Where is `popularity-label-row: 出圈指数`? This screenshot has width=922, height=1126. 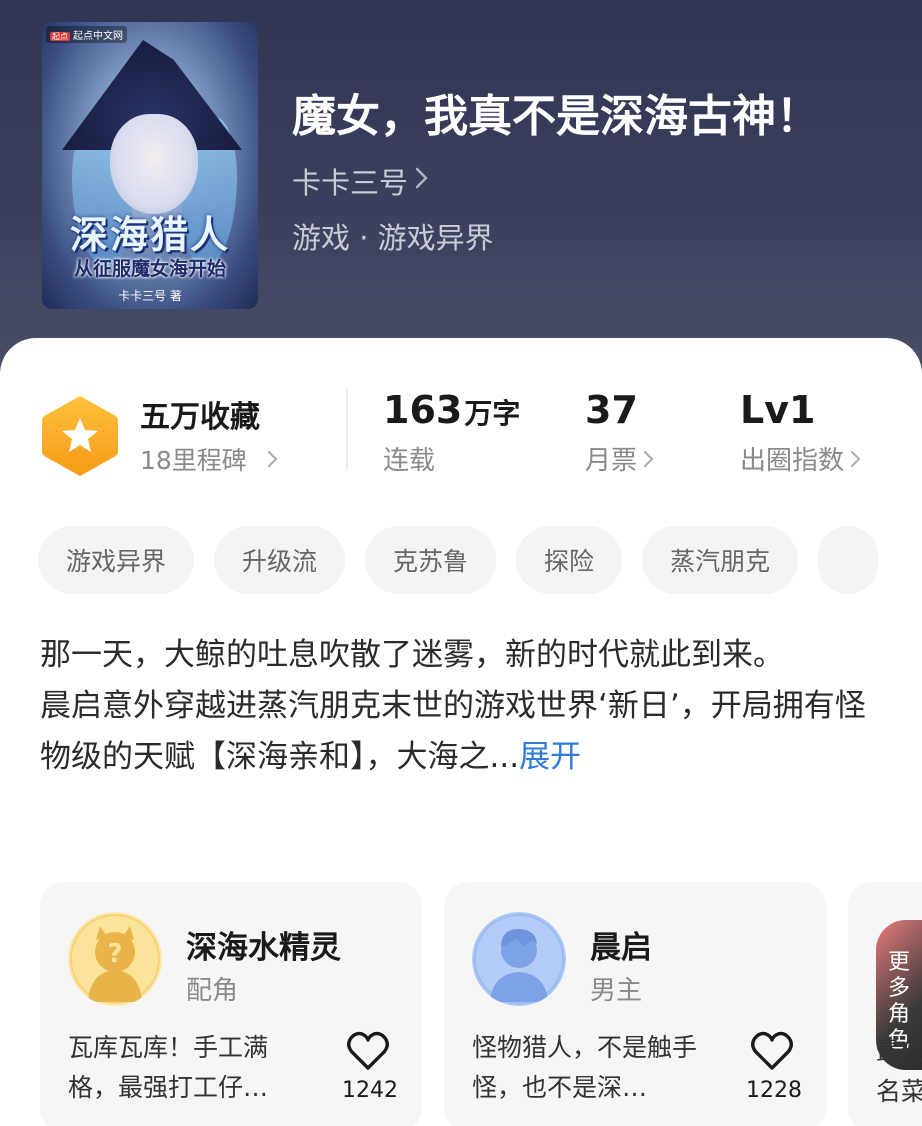 popularity-label-row: 出圈指数 is located at coordinates (801, 458).